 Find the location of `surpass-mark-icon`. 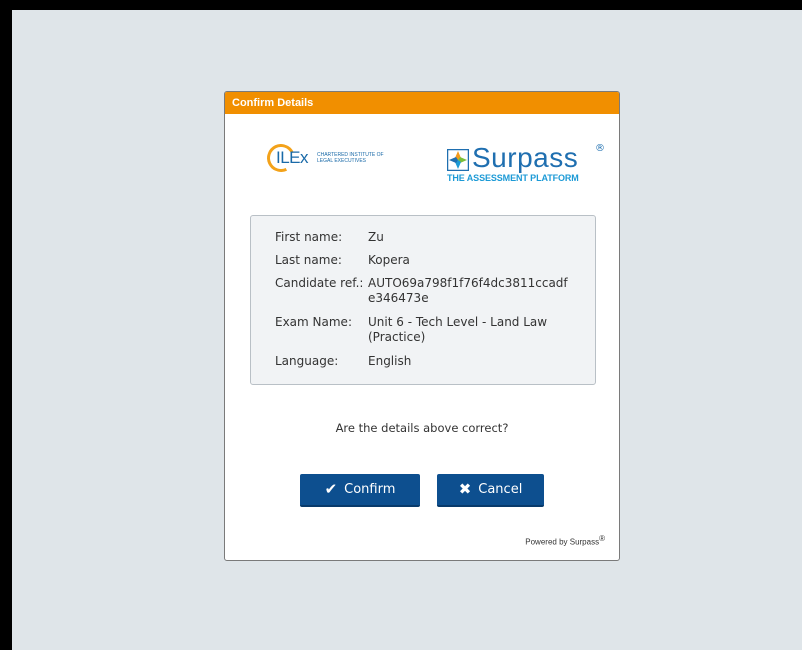

surpass-mark-icon is located at coordinates (458, 160).